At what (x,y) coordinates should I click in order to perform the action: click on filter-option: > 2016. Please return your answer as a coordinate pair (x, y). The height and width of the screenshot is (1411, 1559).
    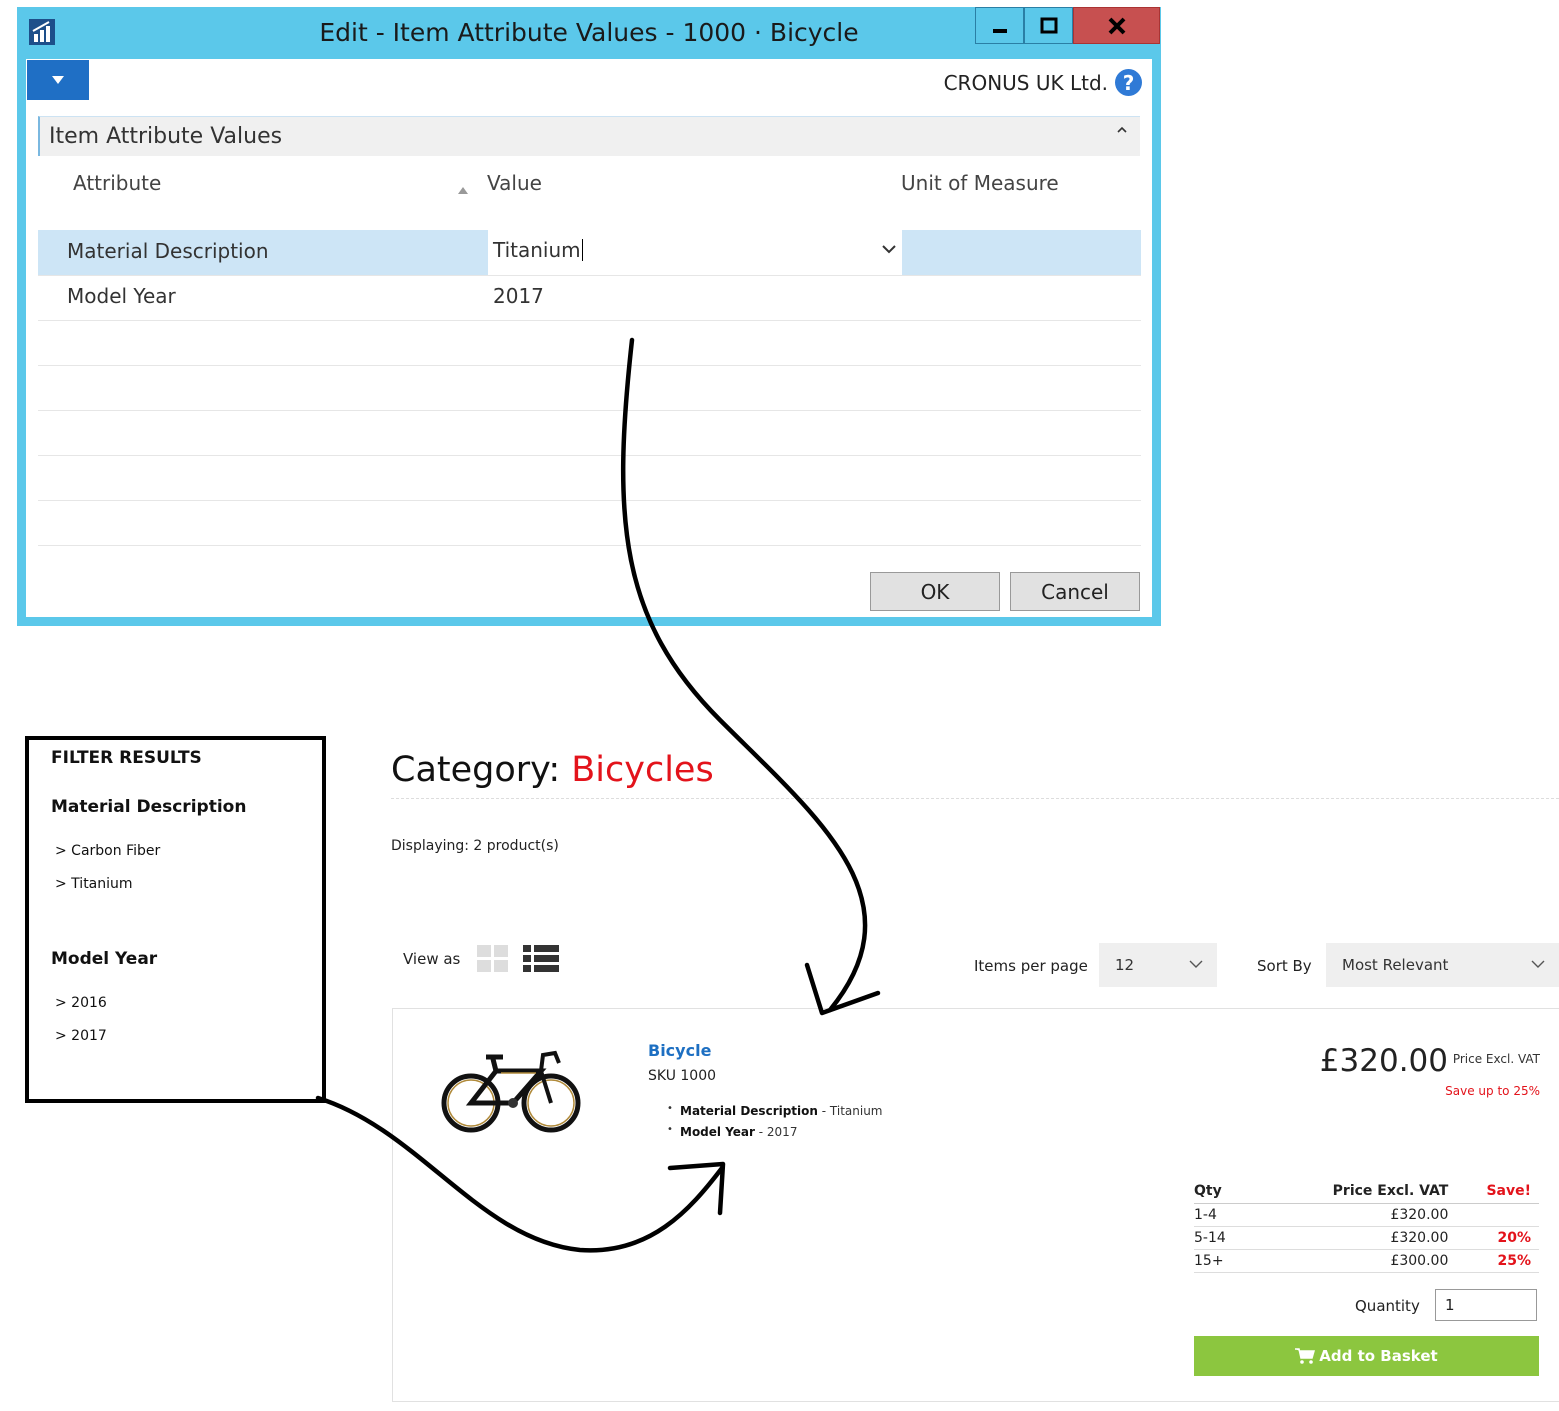
    Looking at the image, I should click on (81, 1003).